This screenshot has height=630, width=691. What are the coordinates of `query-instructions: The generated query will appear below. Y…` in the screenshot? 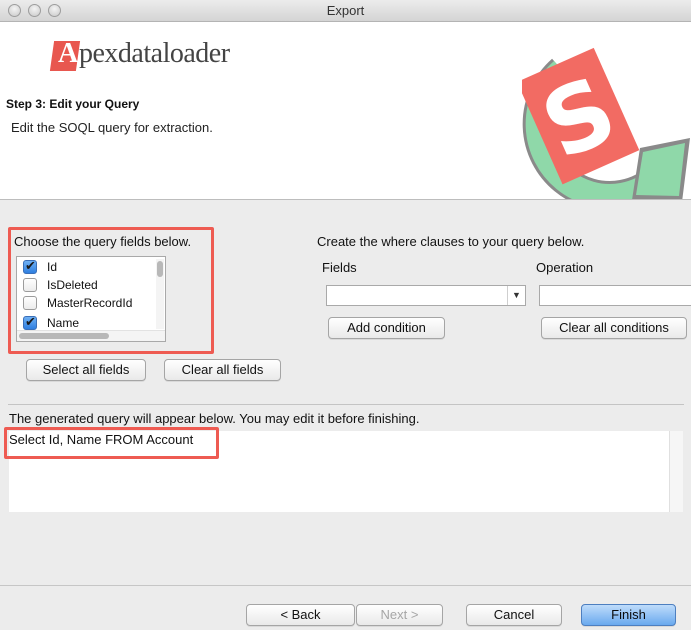 It's located at (214, 418).